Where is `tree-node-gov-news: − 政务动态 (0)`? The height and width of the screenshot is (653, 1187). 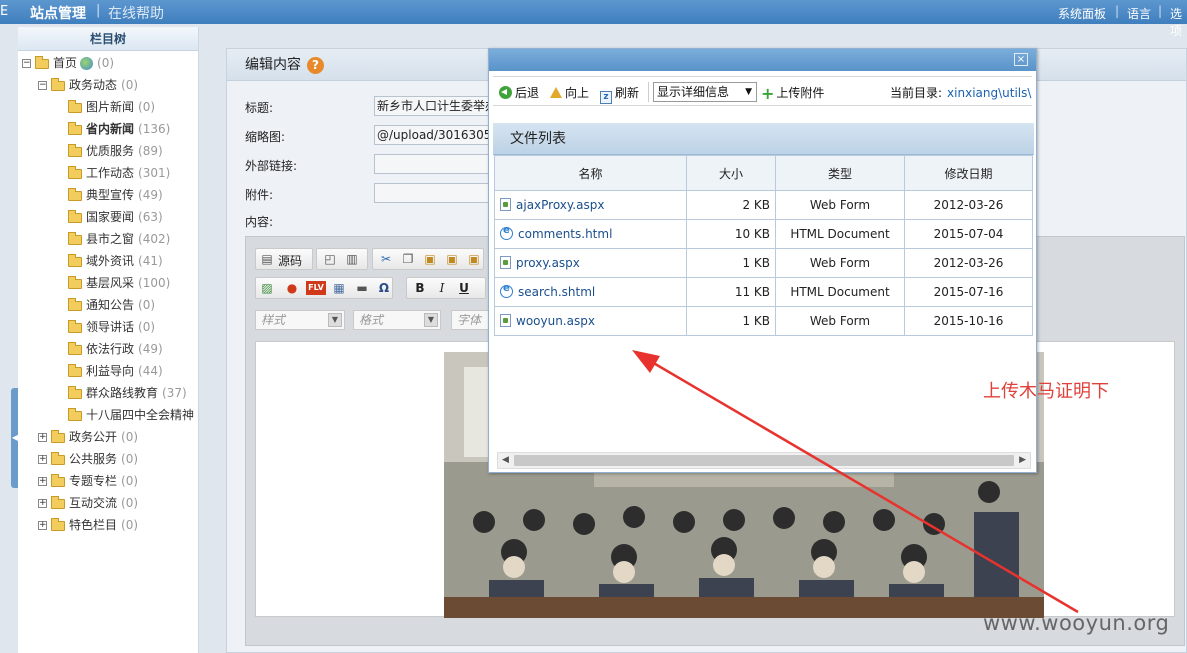
tree-node-gov-news: − 政务动态 (0) is located at coordinates (88, 85).